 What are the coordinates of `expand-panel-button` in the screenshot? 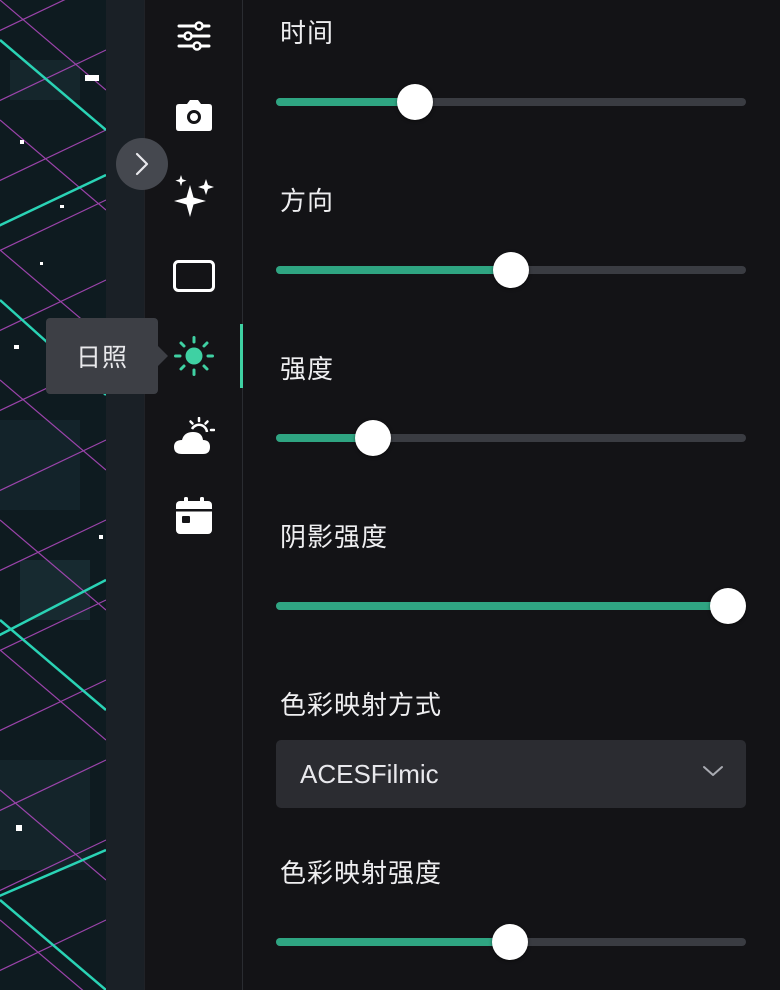 It's located at (142, 164).